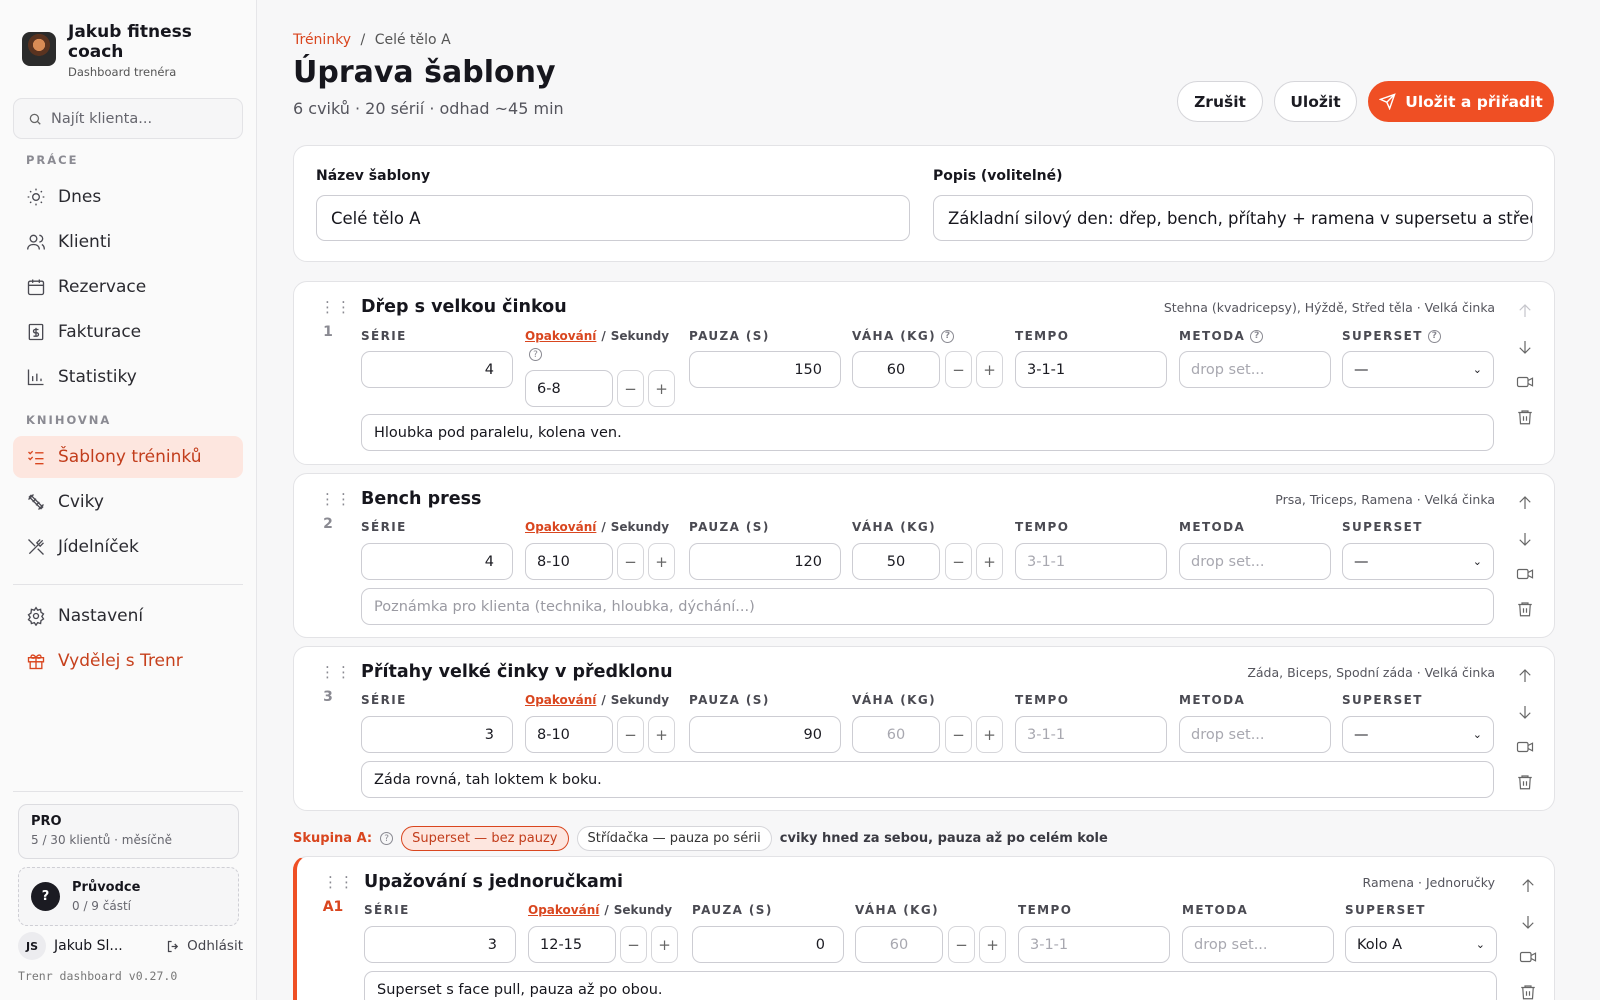 The image size is (1600, 1000). Describe the element at coordinates (128, 457) in the screenshot. I see `sidebar-item-templates: Šablony tréninků` at that location.